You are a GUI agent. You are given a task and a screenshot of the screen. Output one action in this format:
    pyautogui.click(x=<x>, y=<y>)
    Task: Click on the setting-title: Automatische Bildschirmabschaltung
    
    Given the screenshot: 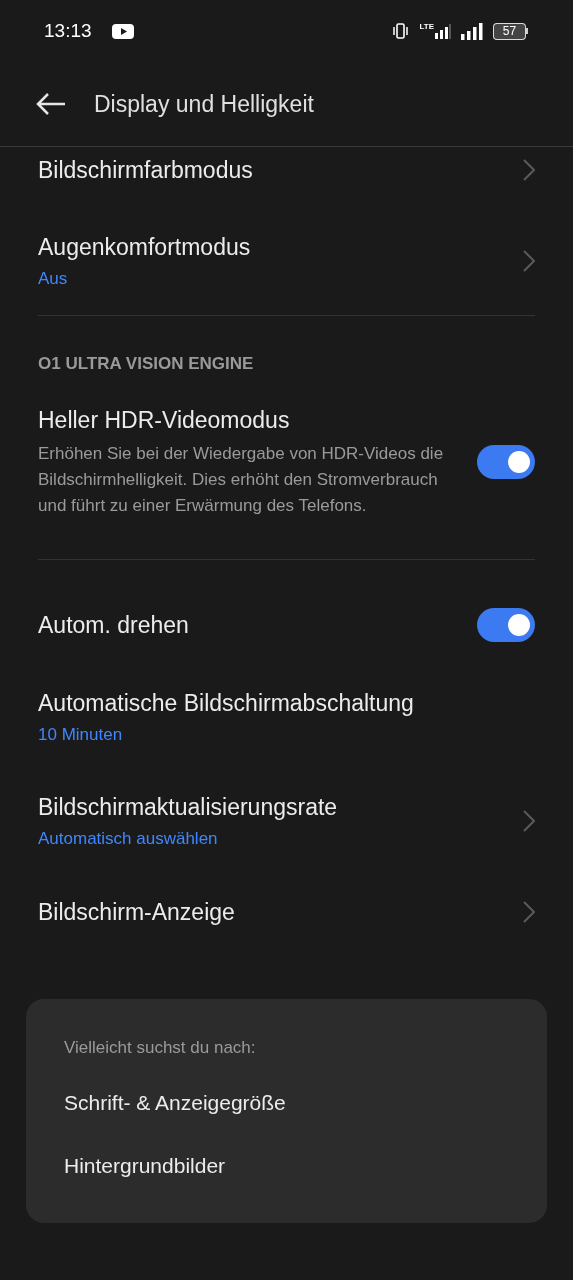 What is the action you would take?
    pyautogui.click(x=226, y=703)
    